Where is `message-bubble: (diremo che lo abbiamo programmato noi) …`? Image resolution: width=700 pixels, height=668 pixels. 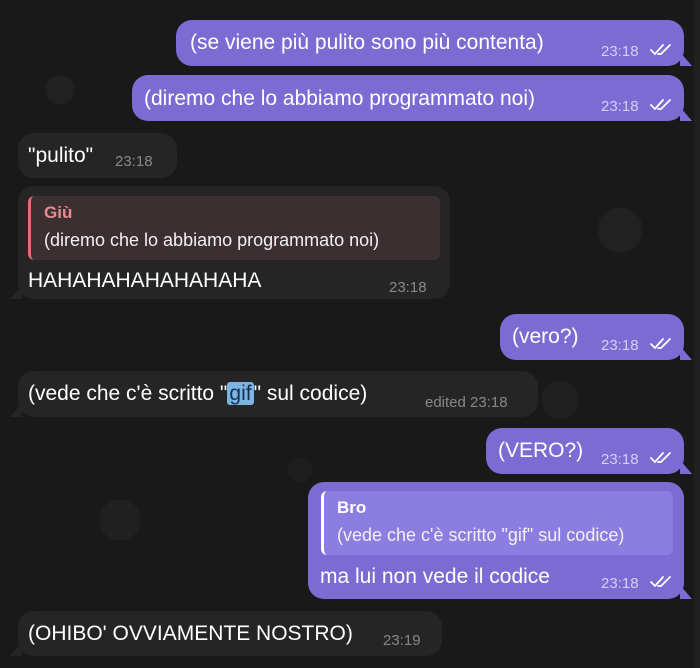
message-bubble: (diremo che lo abbiamo programmato noi) … is located at coordinates (412, 98).